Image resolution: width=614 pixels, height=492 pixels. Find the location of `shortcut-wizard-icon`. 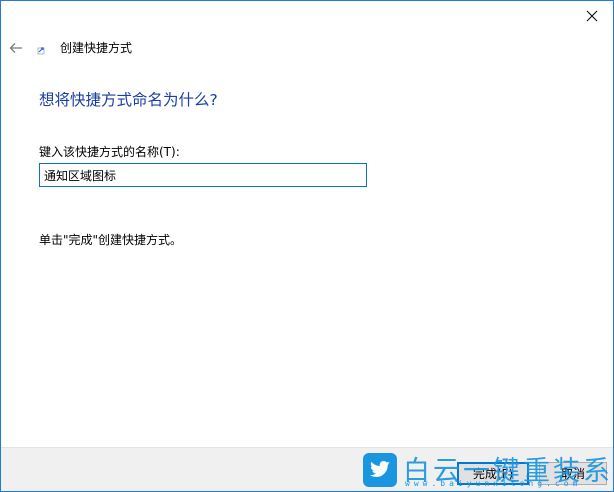

shortcut-wizard-icon is located at coordinates (41, 48).